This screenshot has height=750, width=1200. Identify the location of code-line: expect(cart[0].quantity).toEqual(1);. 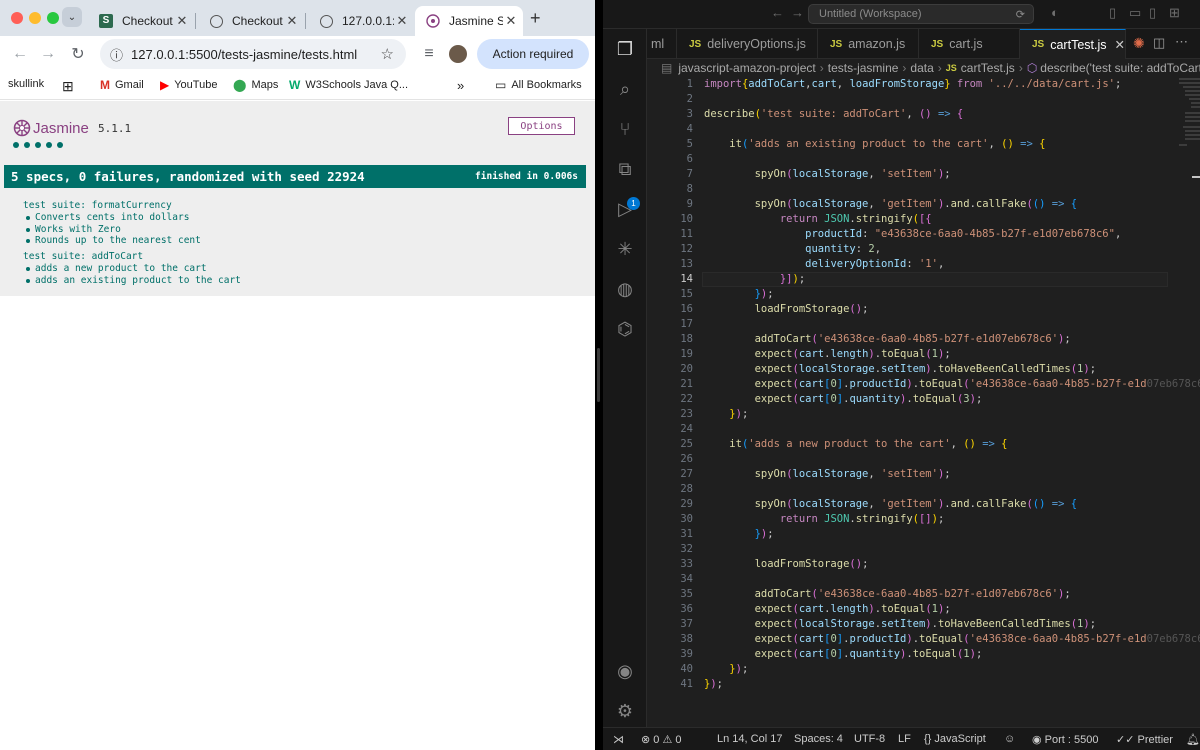
(843, 654).